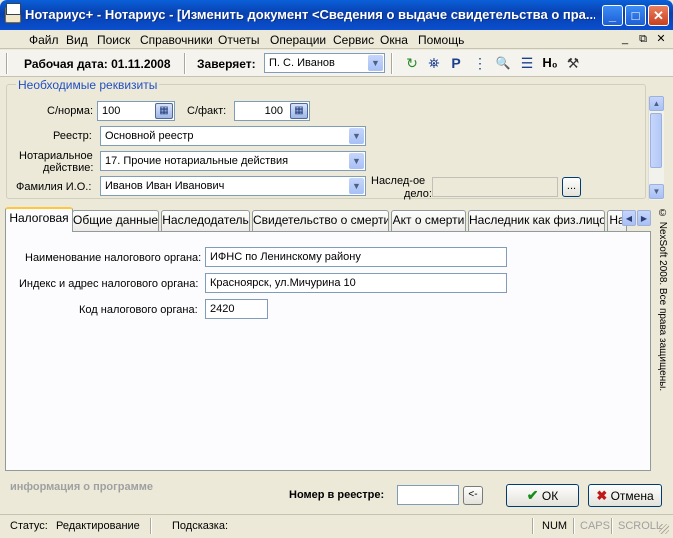 This screenshot has width=673, height=538. I want to click on tax-code-value: 2420, so click(222, 309).